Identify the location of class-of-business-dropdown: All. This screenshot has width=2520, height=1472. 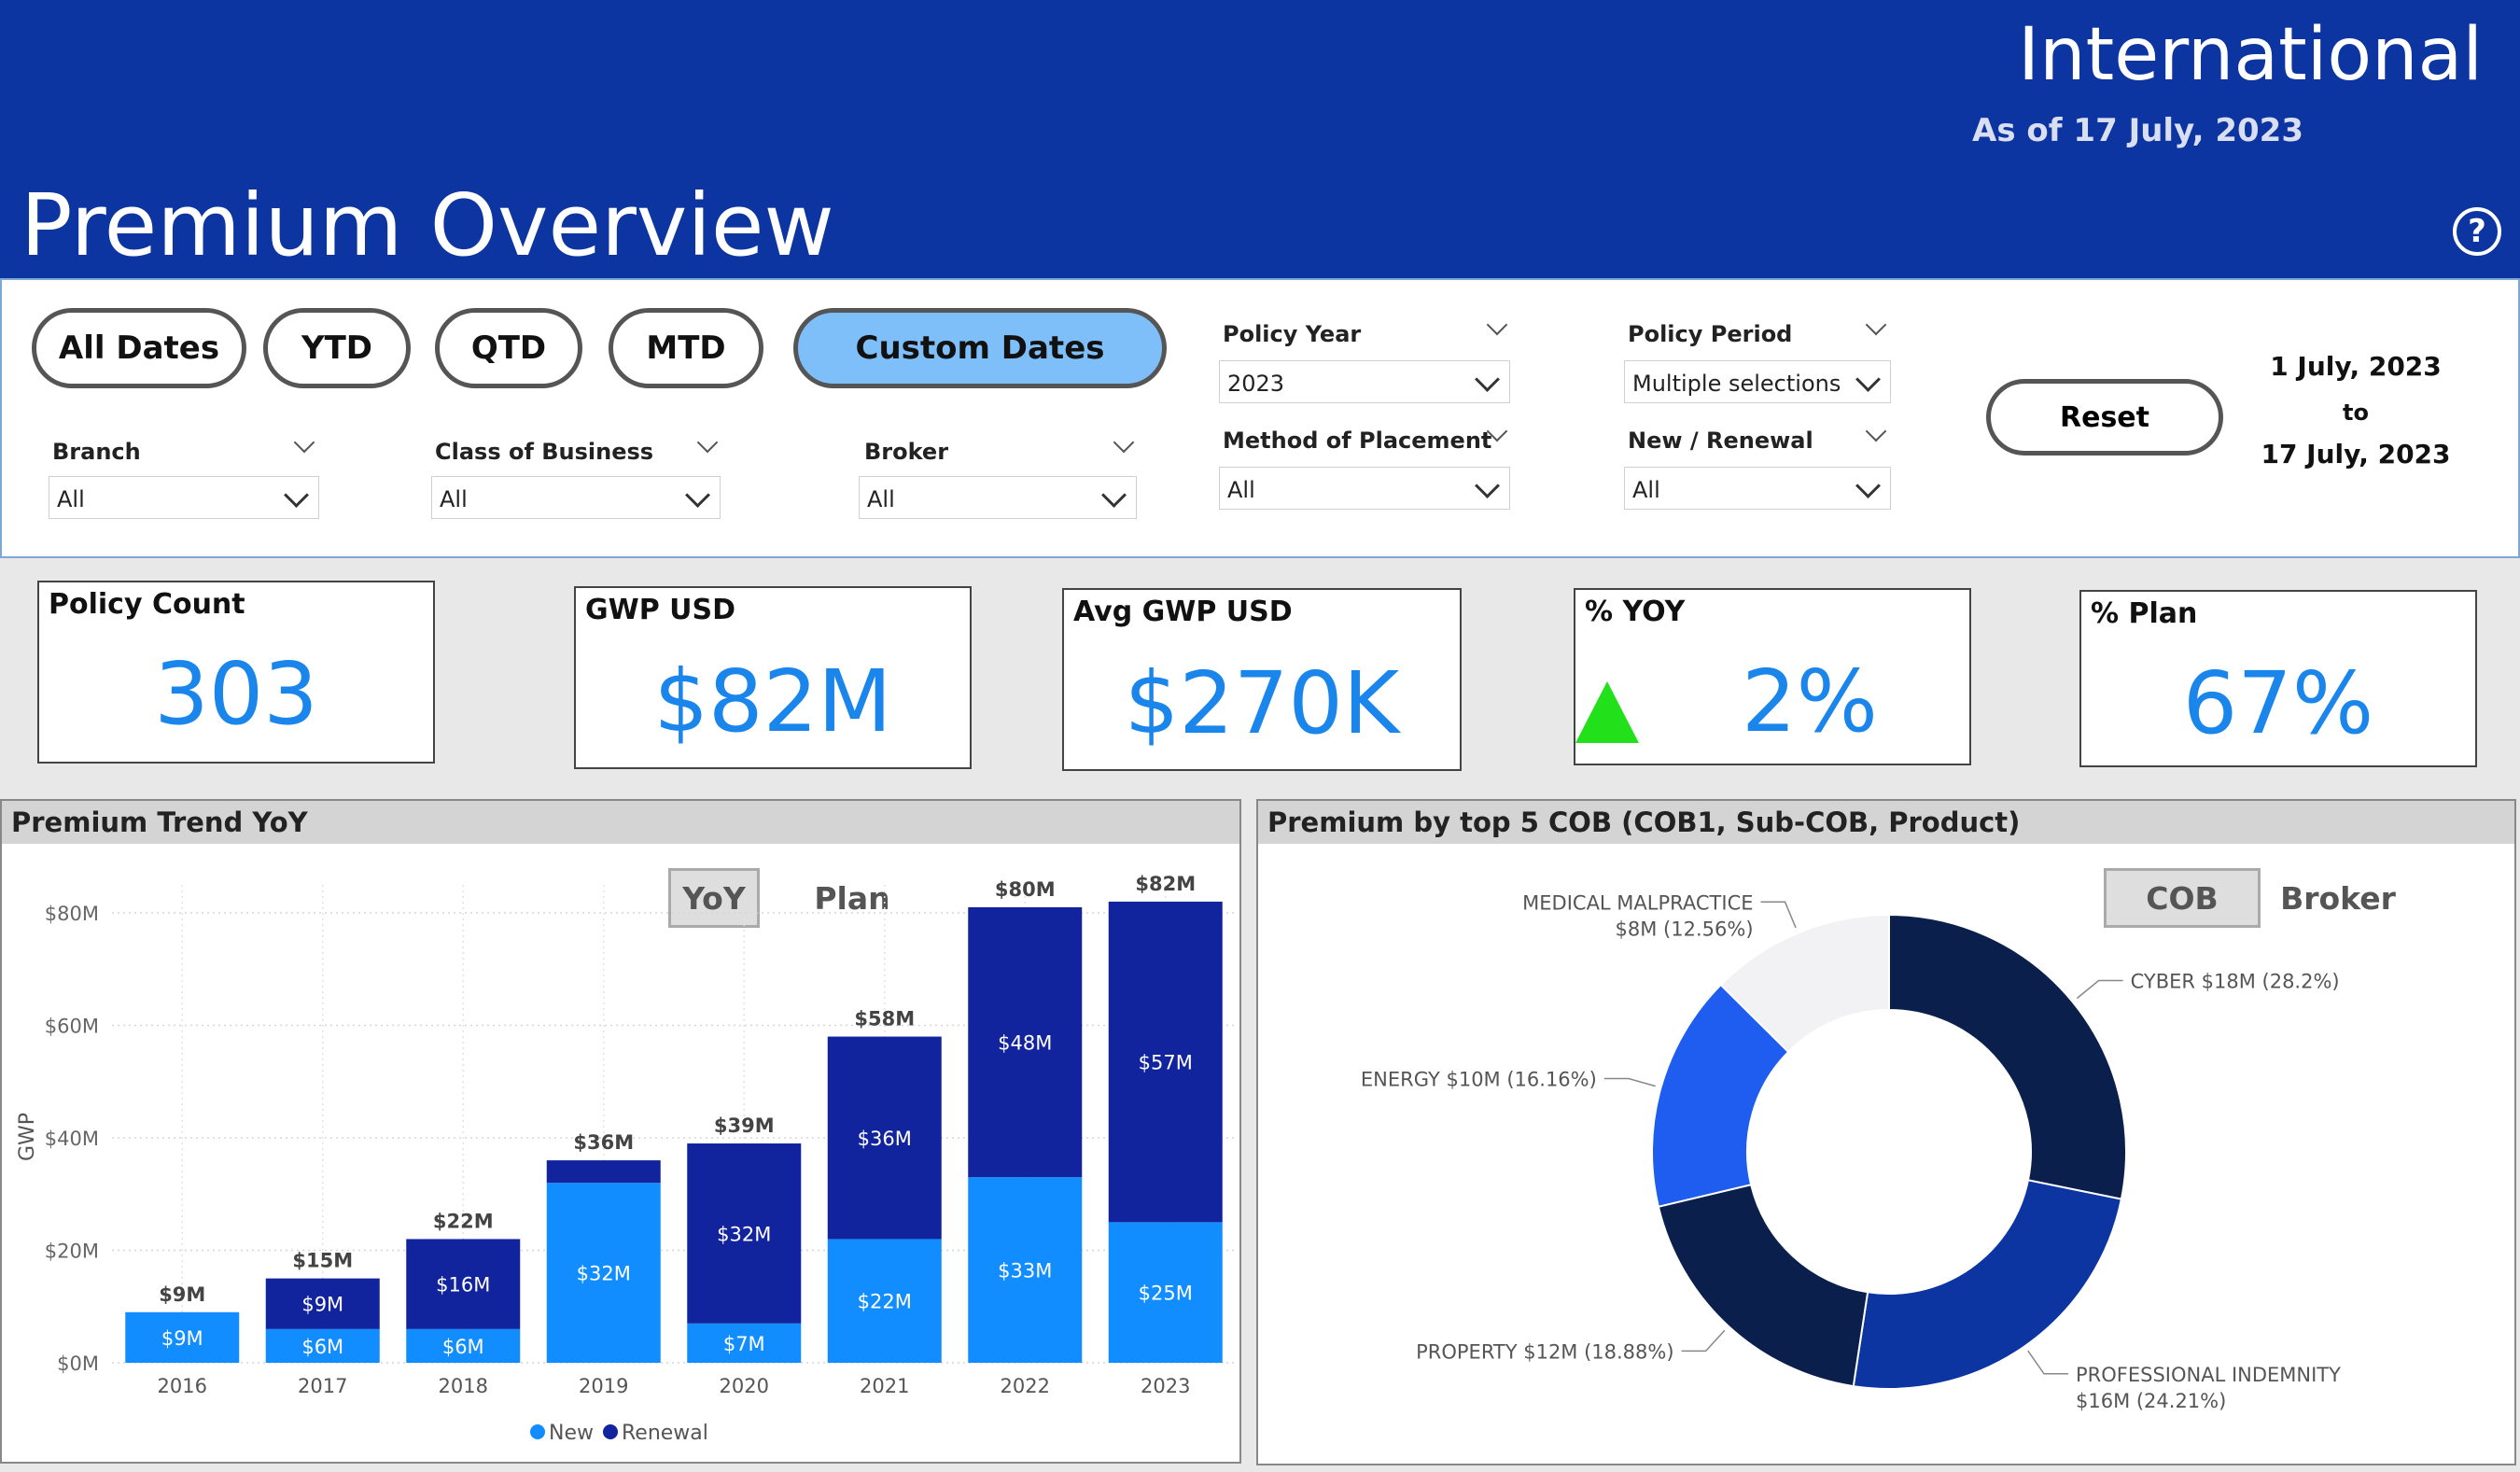
(576, 497).